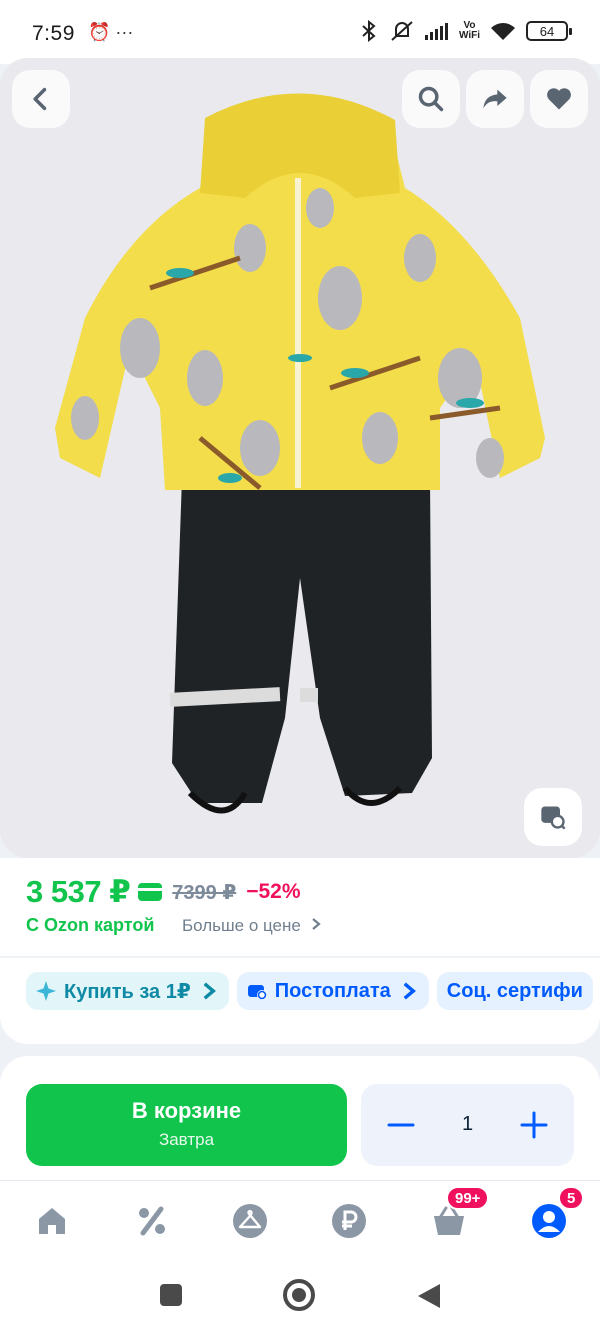 The image size is (600, 1333). I want to click on nav-fashion, so click(250, 1221).